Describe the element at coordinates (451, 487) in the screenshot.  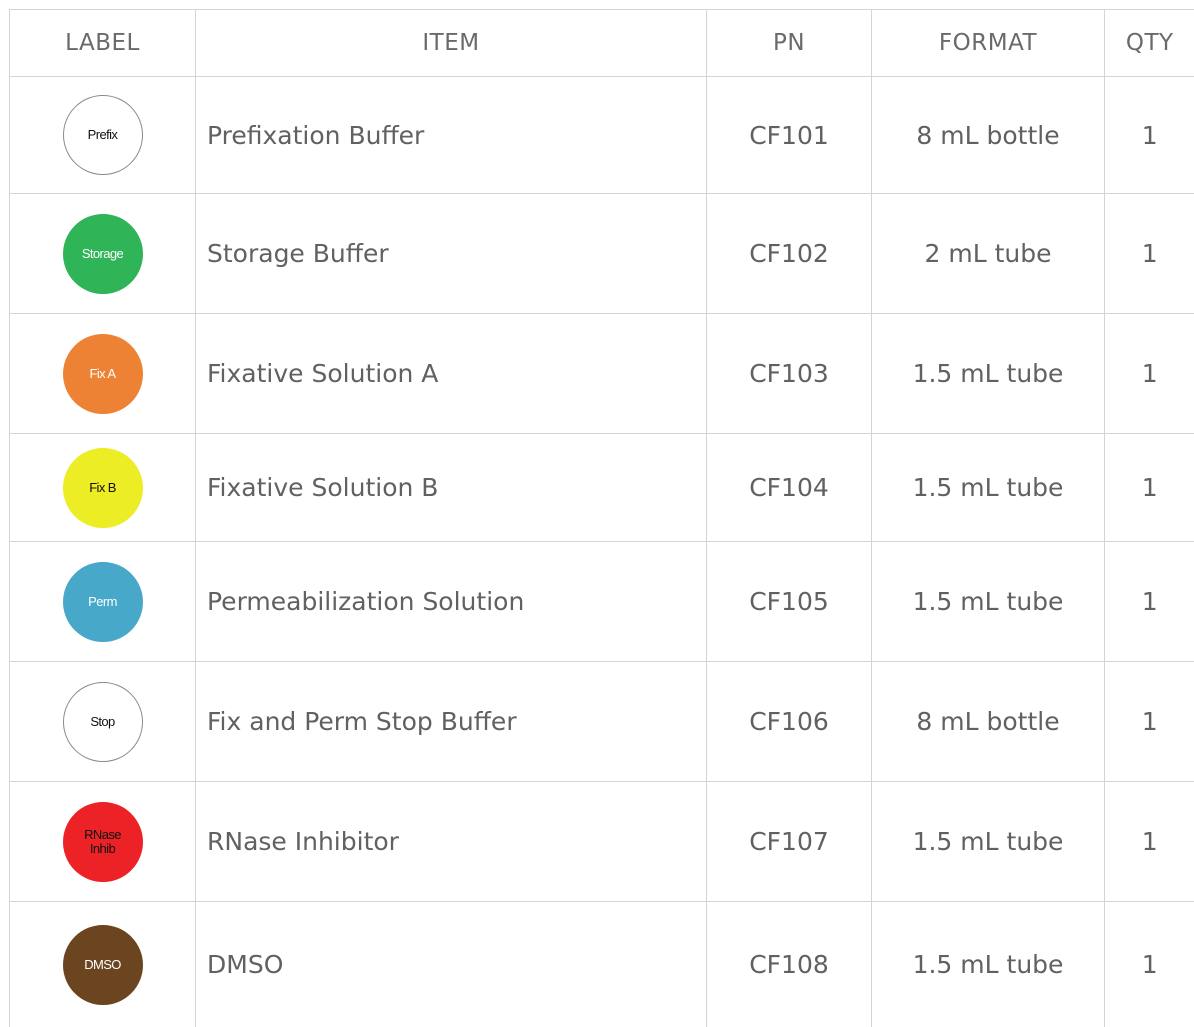
I see `item-cell: Fixative Solution B` at that location.